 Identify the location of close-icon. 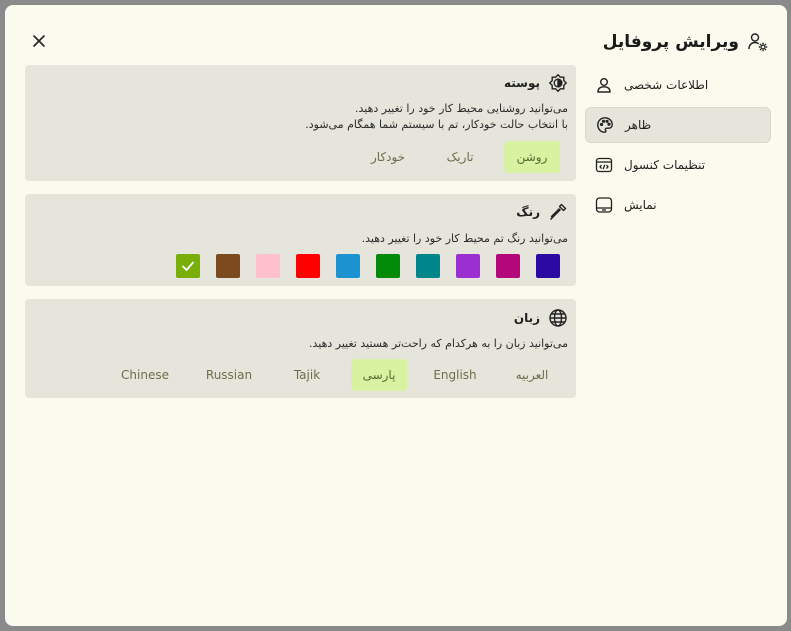
(39, 41).